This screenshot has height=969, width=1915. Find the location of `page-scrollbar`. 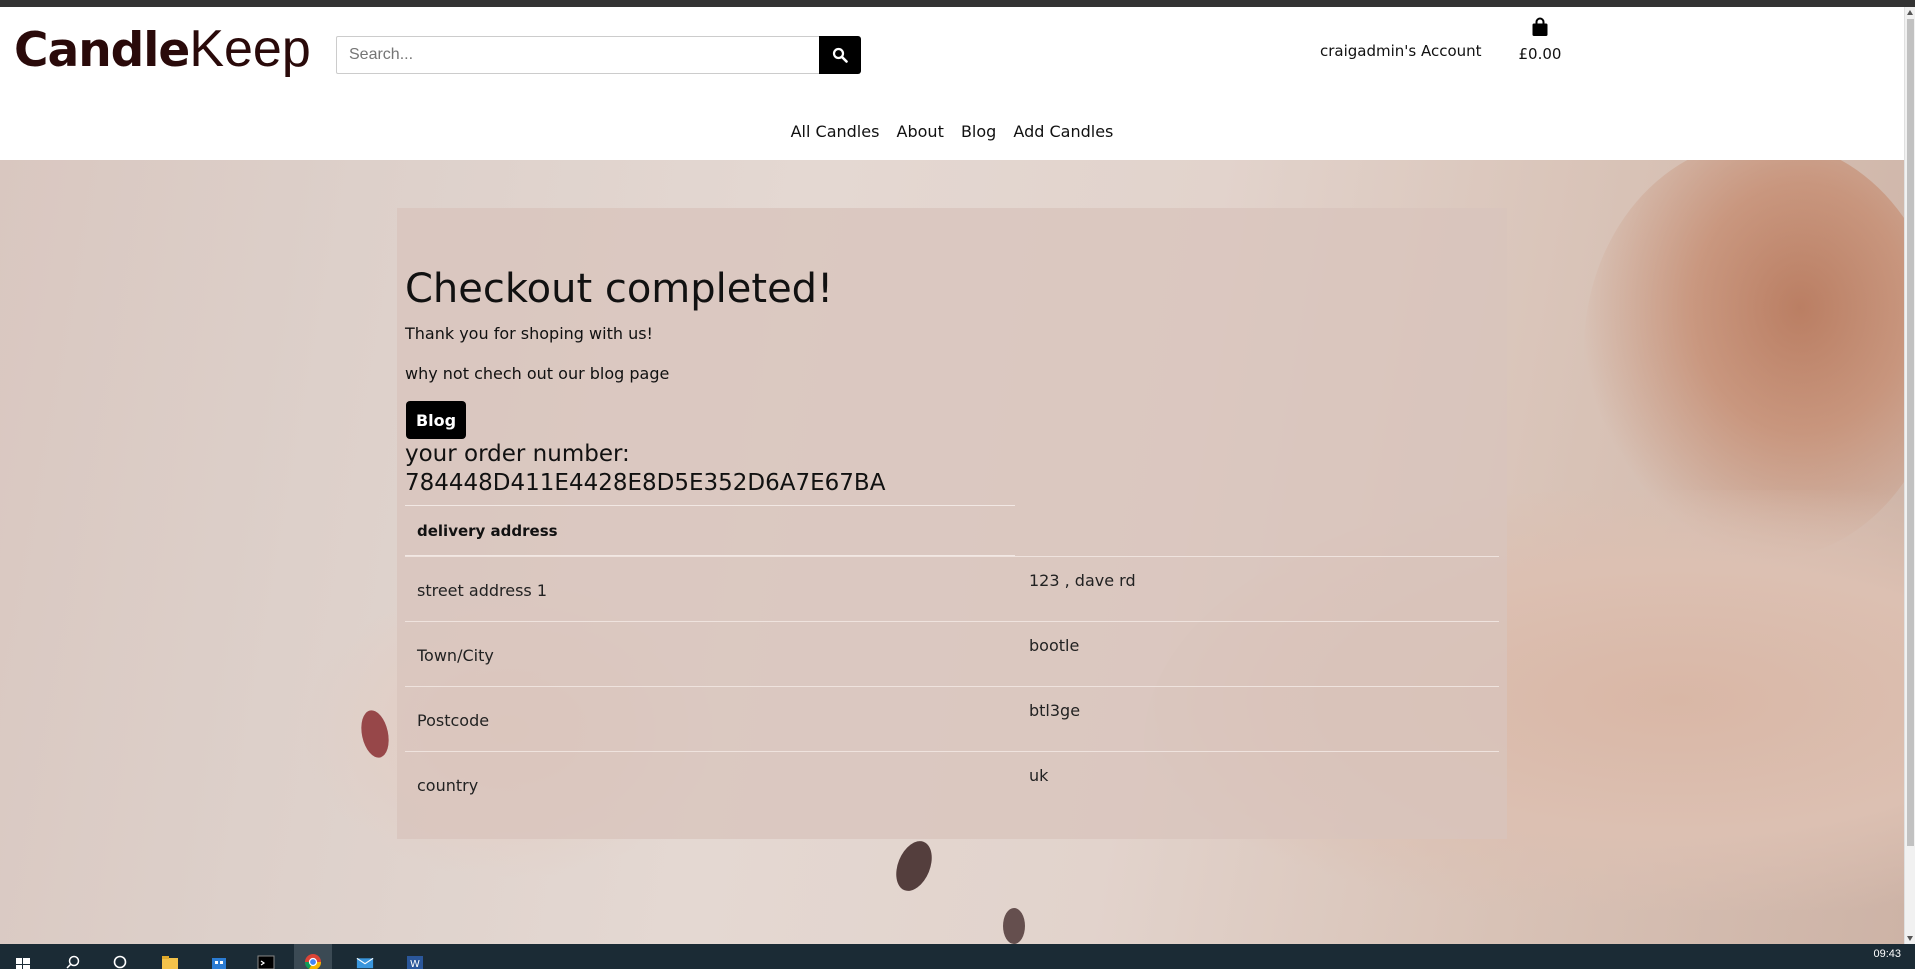

page-scrollbar is located at coordinates (1909, 475).